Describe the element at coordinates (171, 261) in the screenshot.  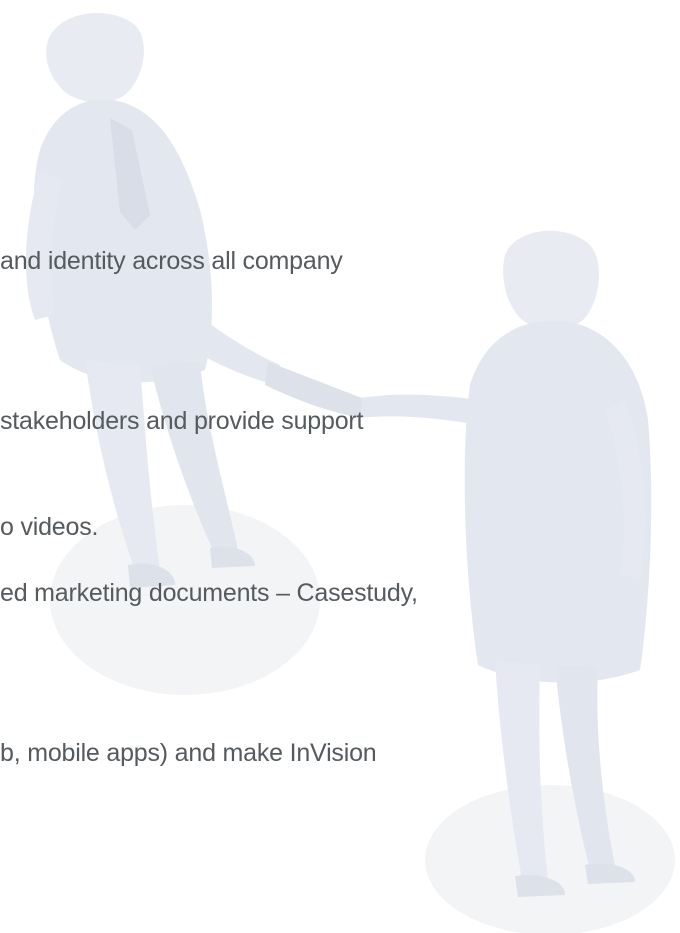
I see `text-line-brand-identity: and identity across all company` at that location.